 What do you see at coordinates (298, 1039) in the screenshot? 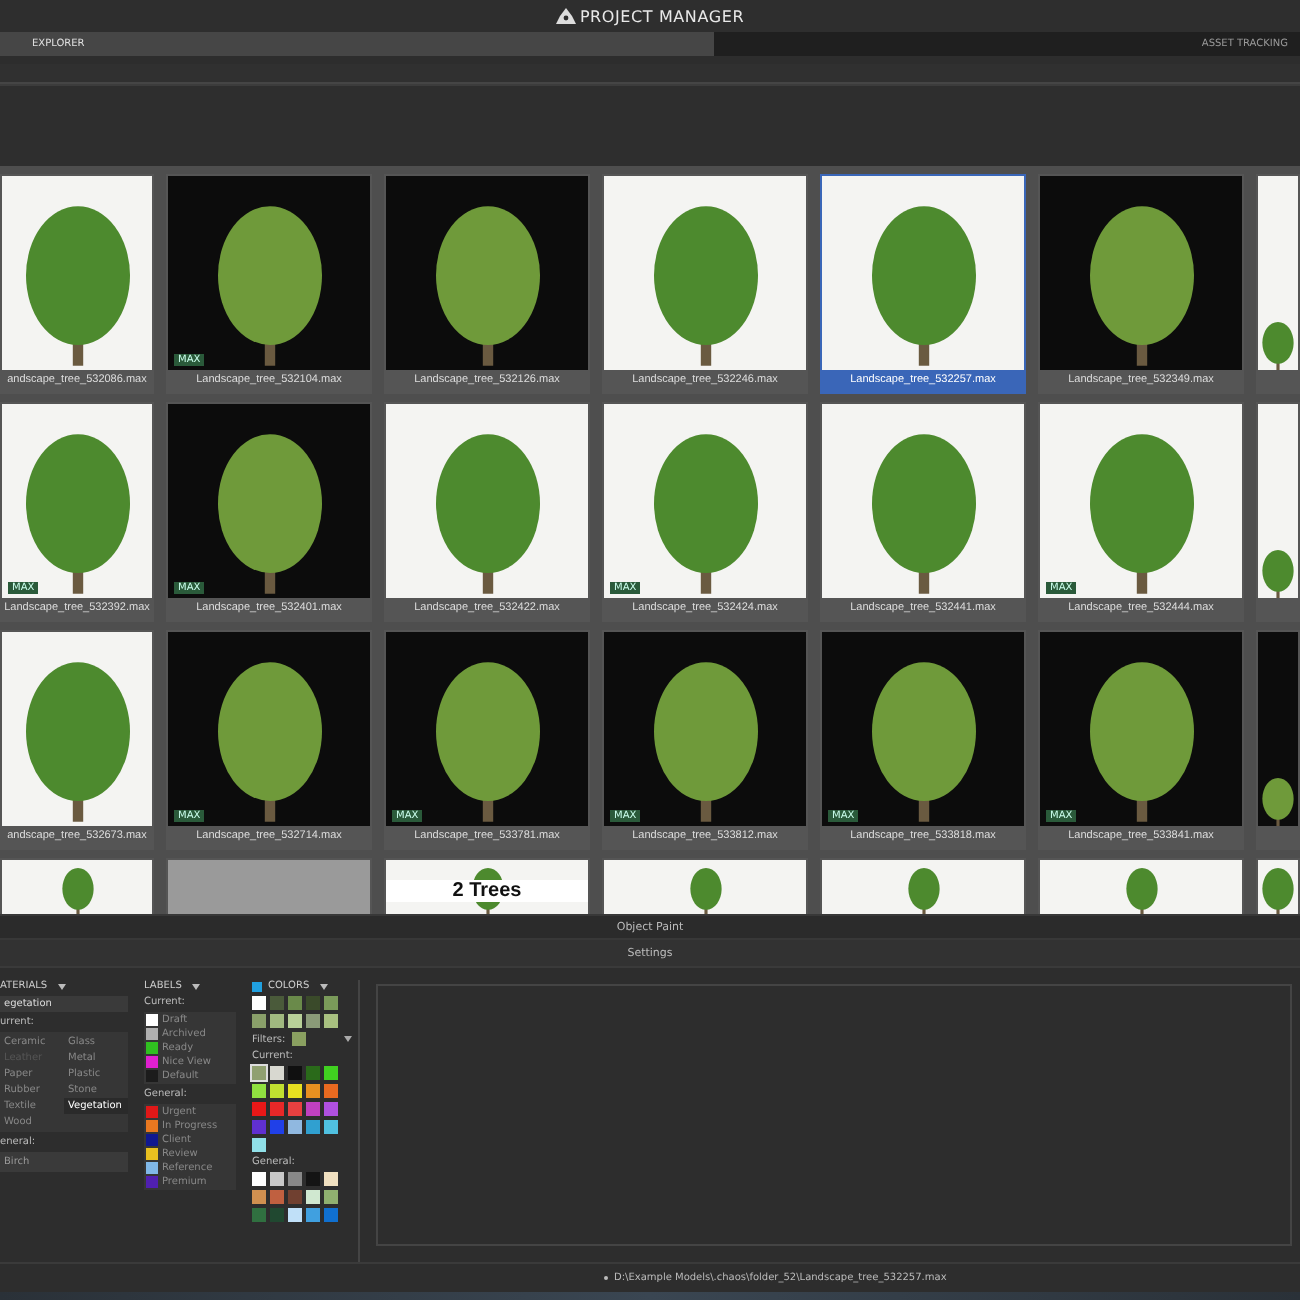
I see `filter-swatch` at bounding box center [298, 1039].